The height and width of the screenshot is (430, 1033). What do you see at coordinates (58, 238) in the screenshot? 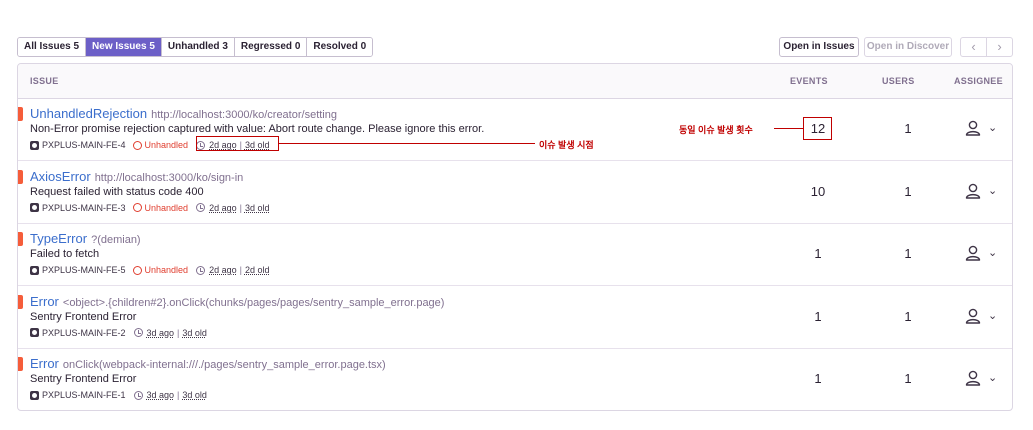
I see `issue-type-link: TypeError` at bounding box center [58, 238].